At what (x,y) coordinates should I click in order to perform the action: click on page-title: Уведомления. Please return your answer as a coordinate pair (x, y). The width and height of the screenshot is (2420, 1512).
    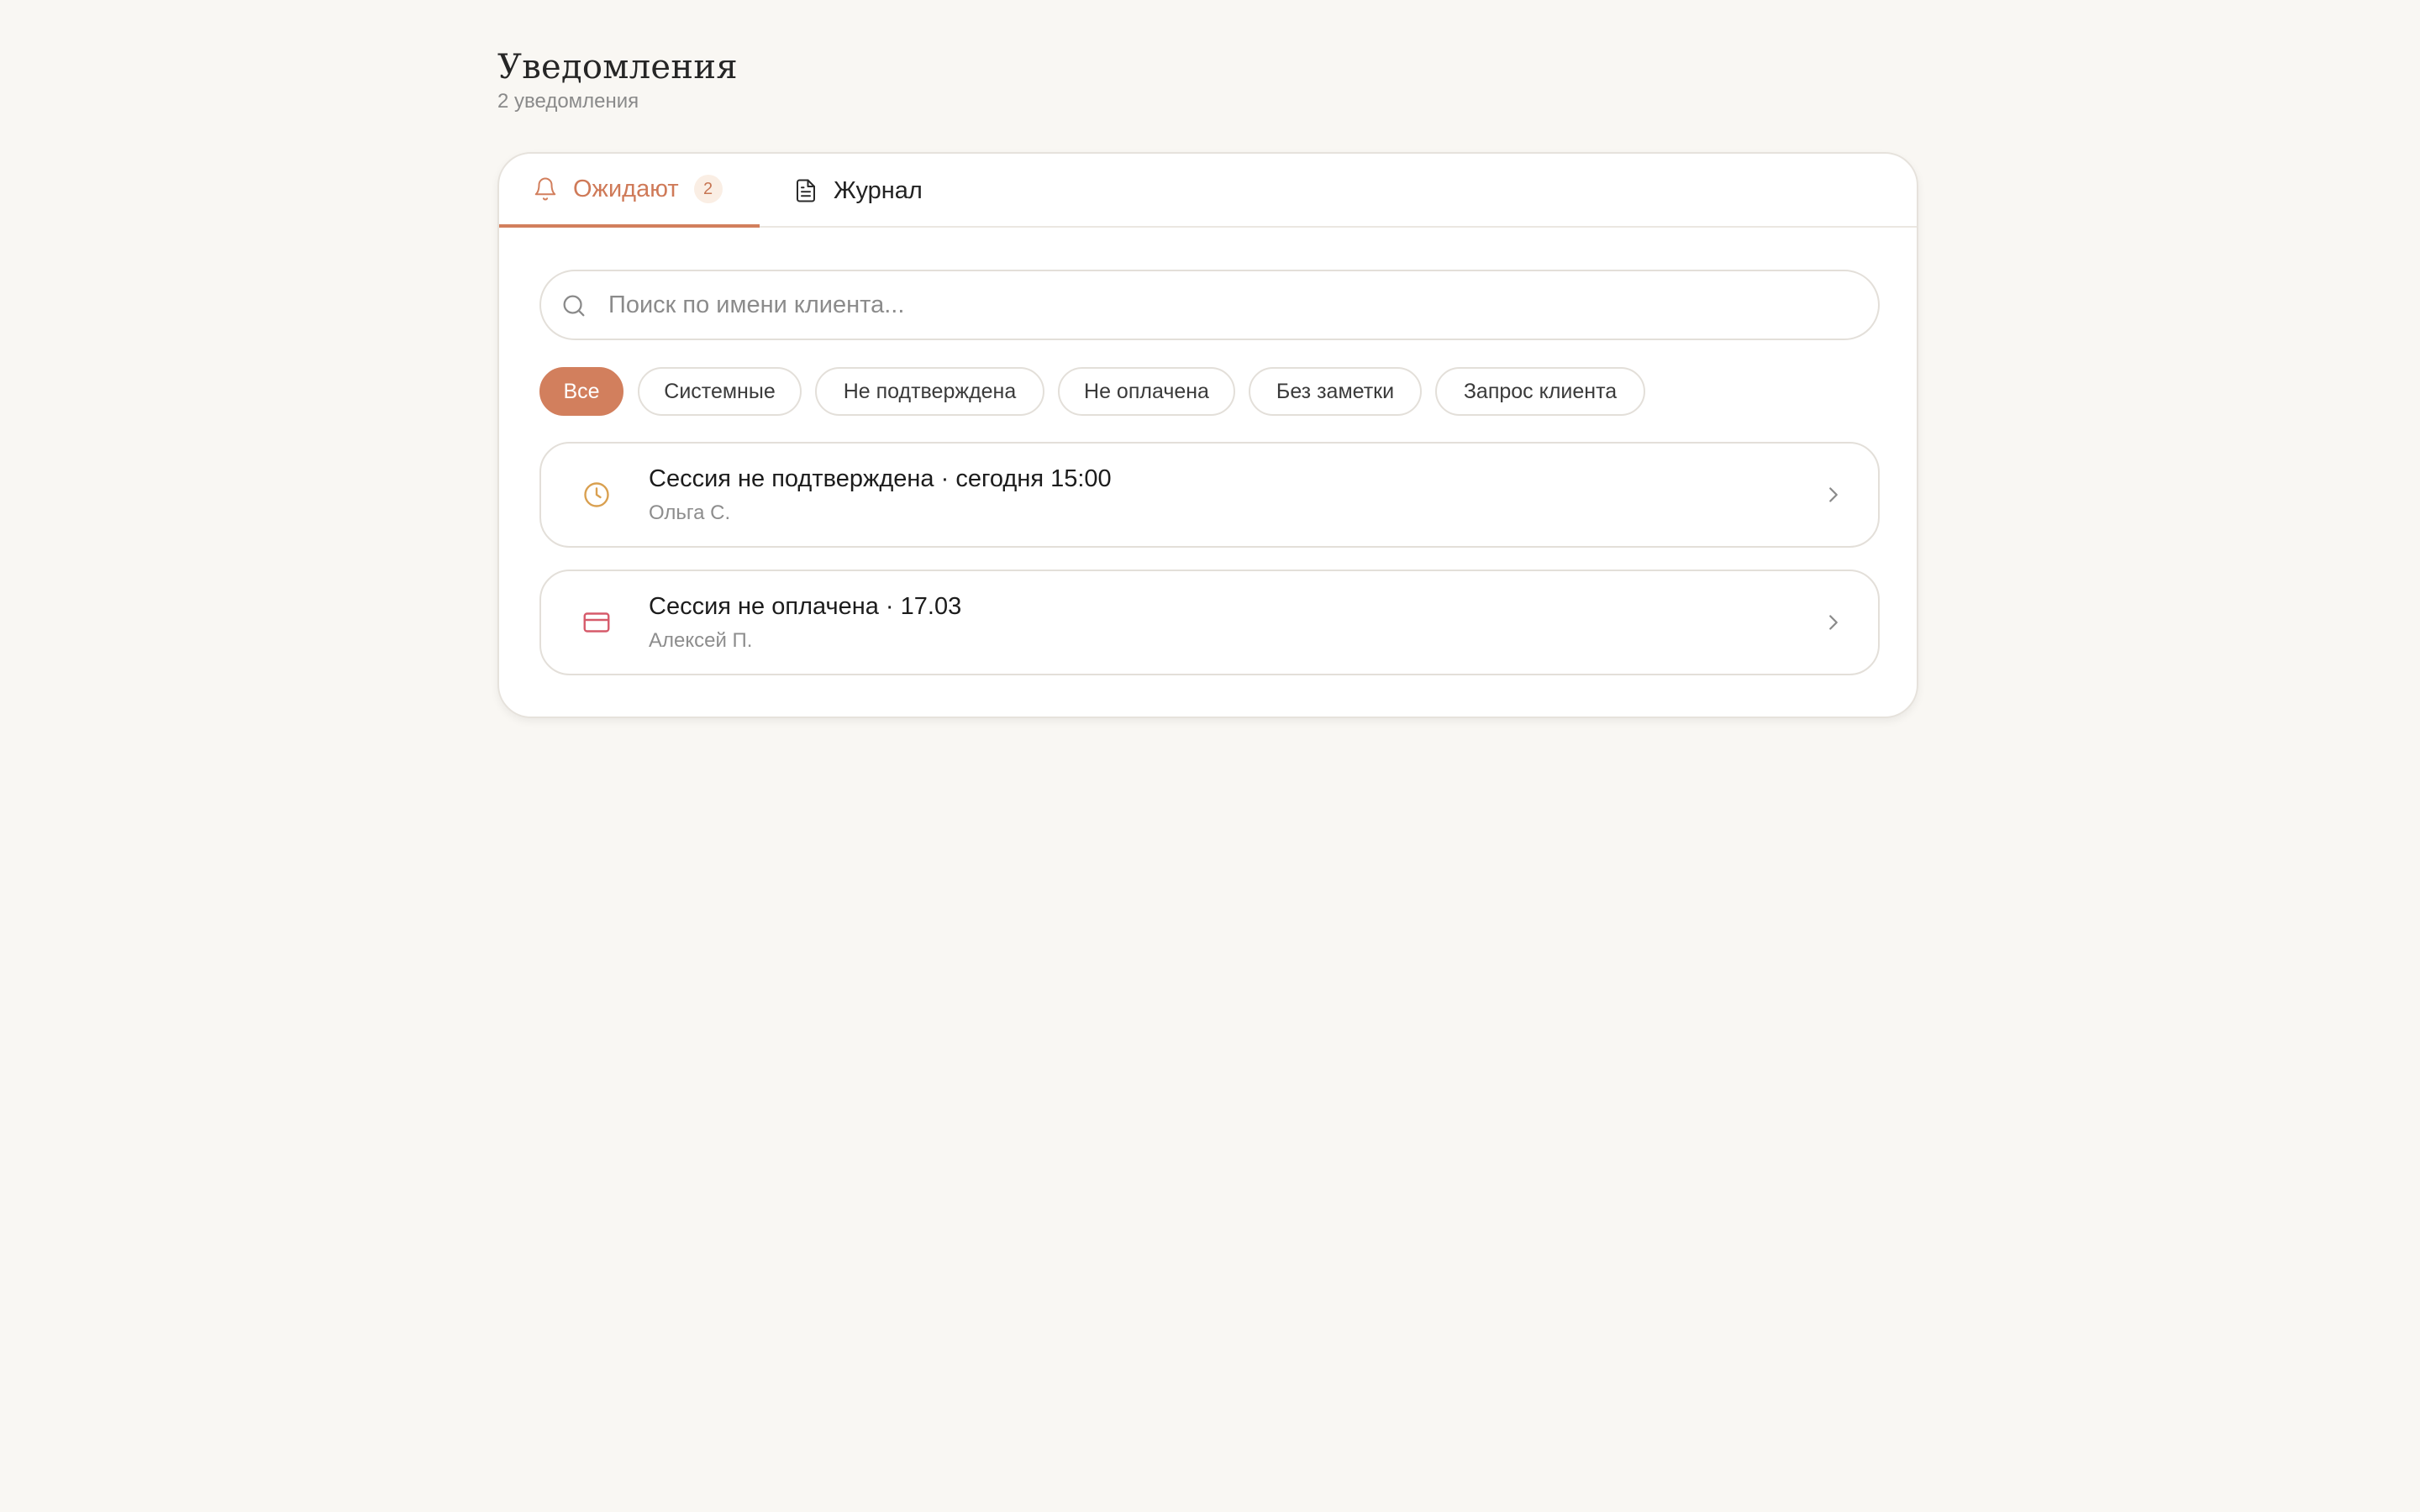
    Looking at the image, I should click on (617, 67).